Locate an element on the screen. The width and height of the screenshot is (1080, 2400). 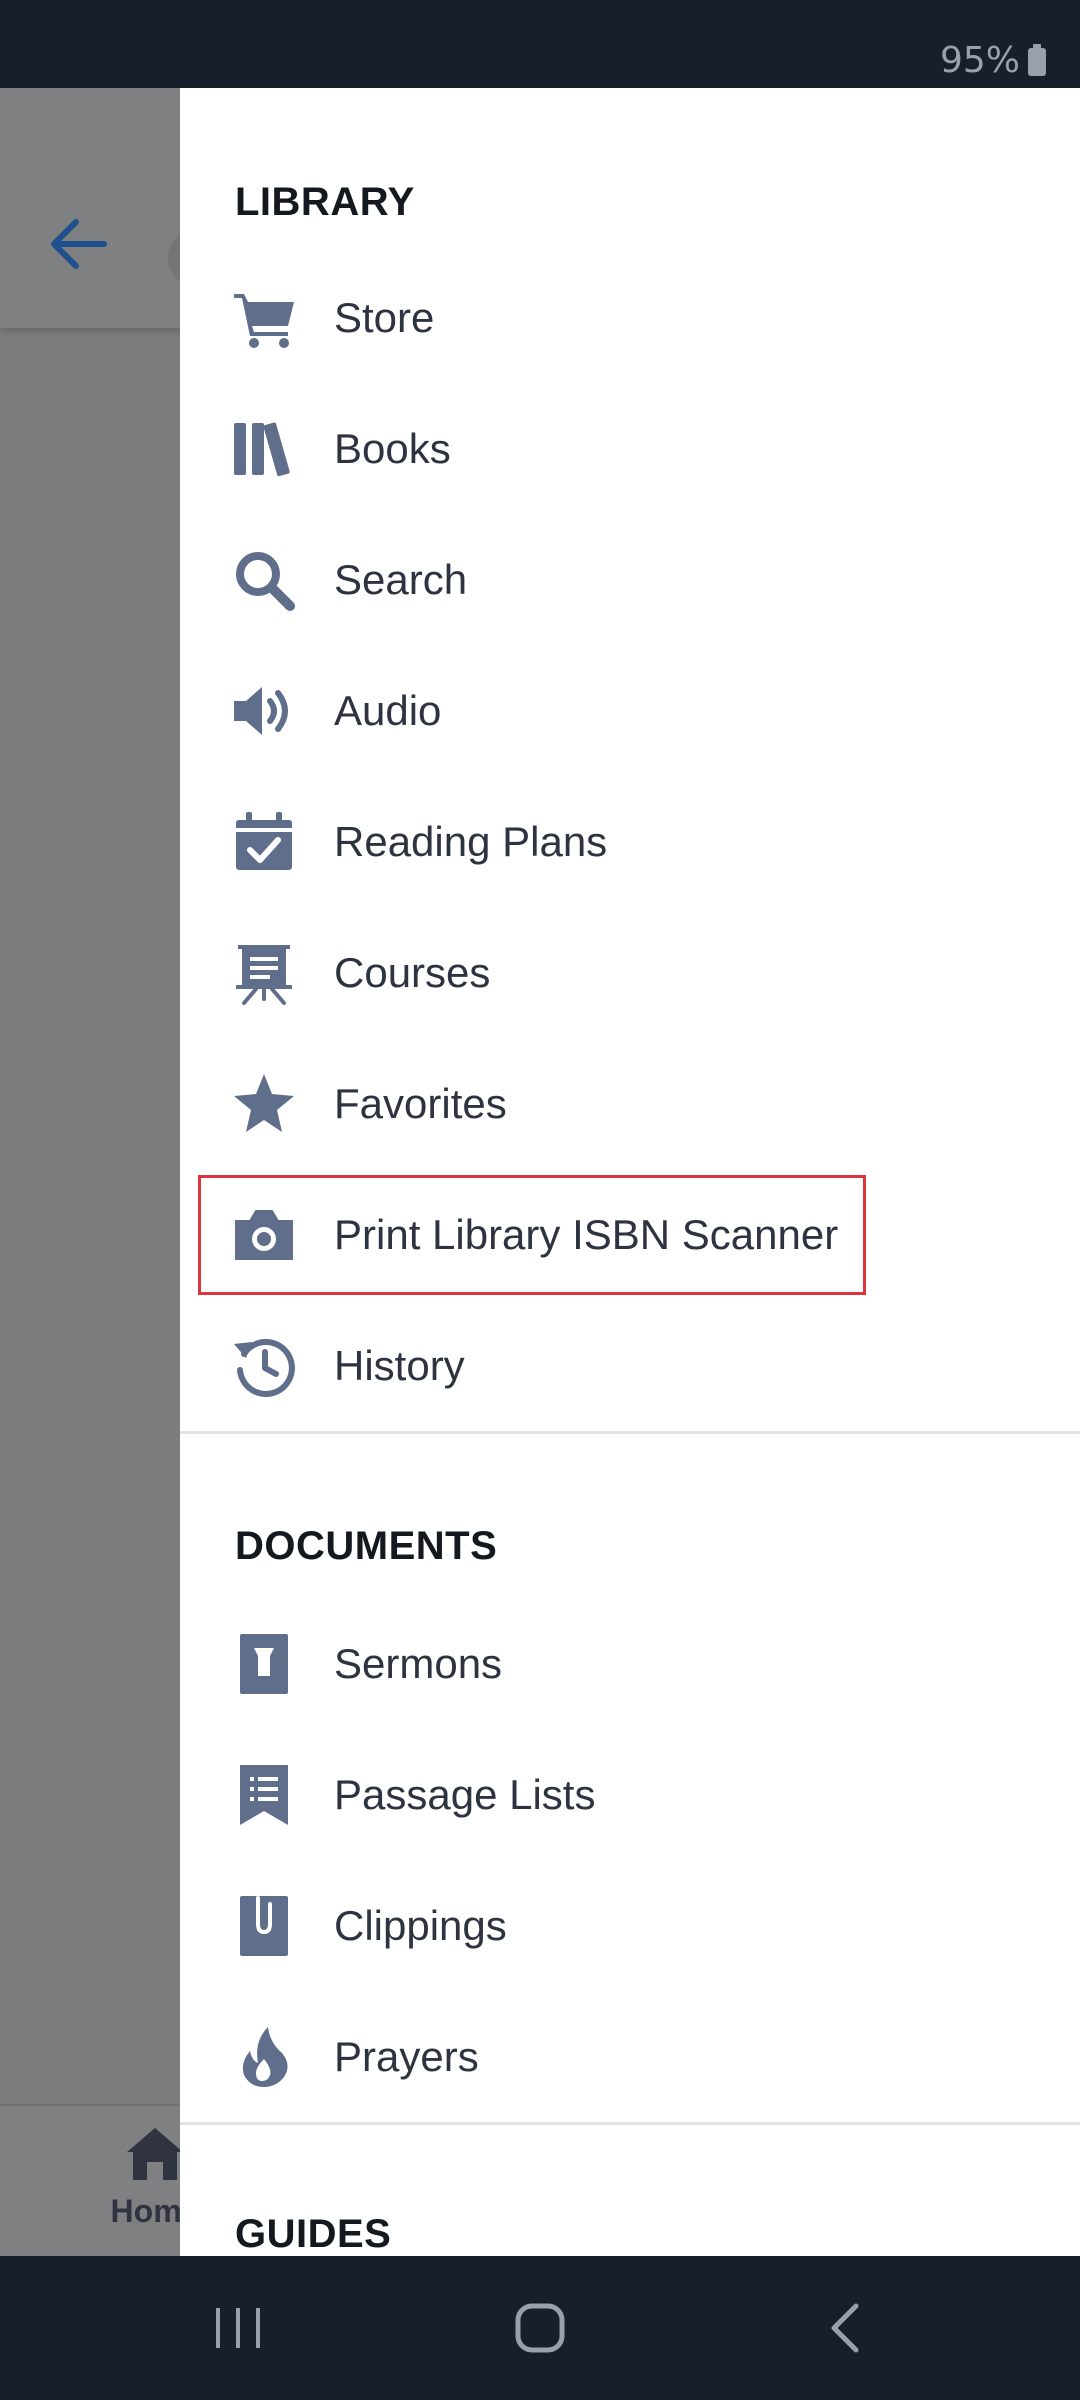
bookmark-list-icon is located at coordinates (264, 1795).